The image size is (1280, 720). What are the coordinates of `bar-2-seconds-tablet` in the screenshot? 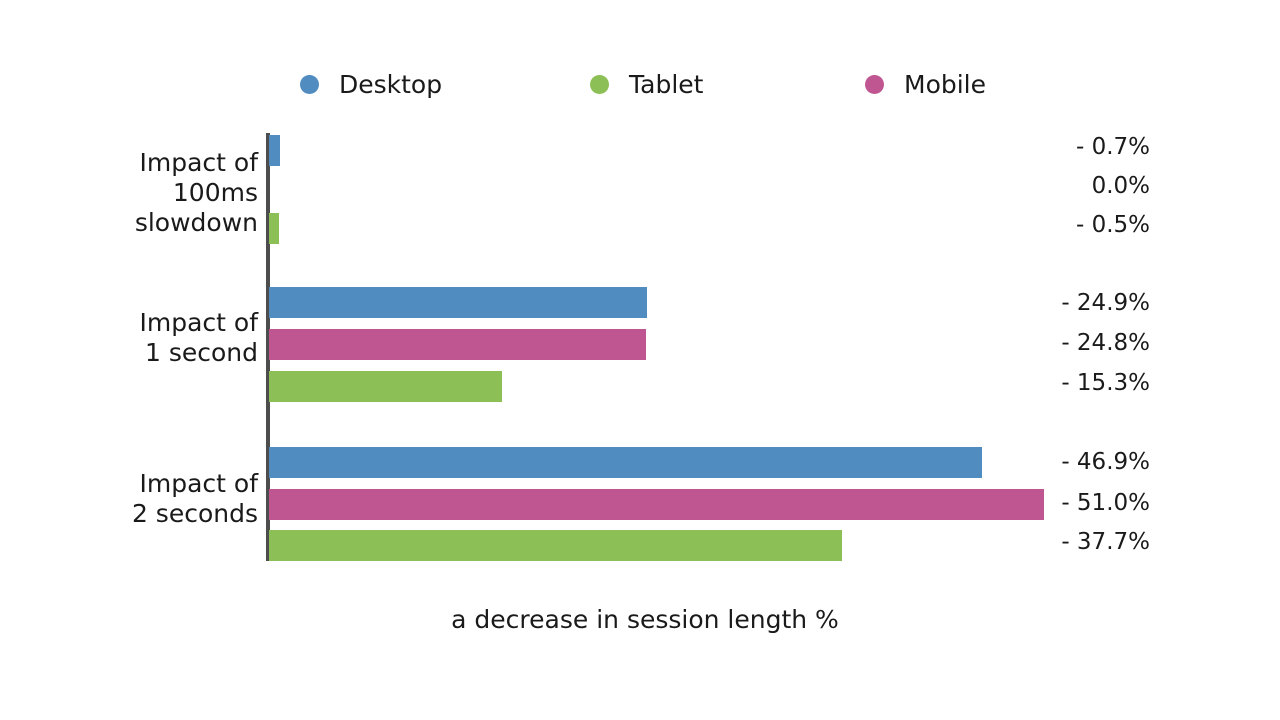 It's located at (555, 545).